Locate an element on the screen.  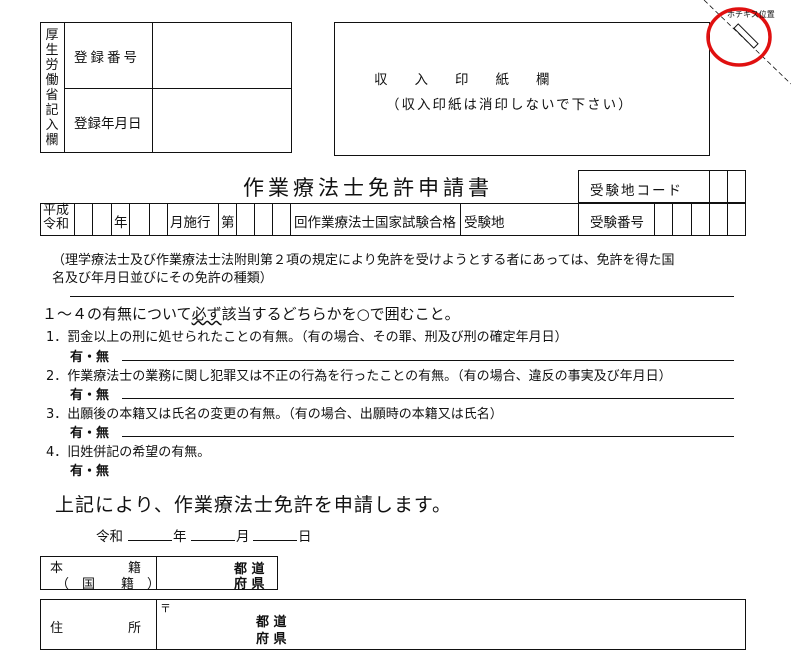
honseki-prefecture-bottom: 府 県 is located at coordinates (249, 584).